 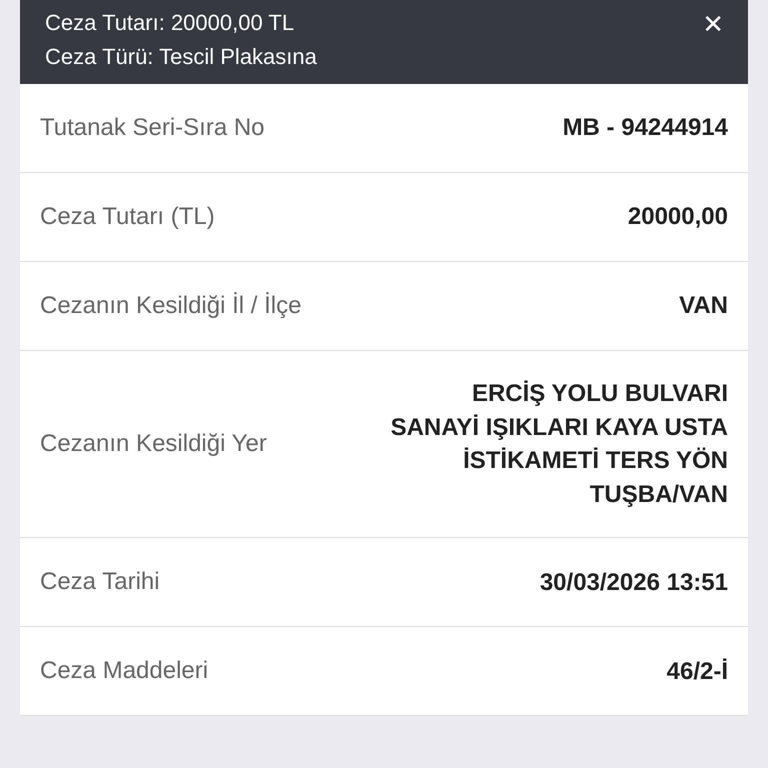 I want to click on modal-subtitle: Ceza Türü: Tescil Plakasına, so click(x=181, y=57).